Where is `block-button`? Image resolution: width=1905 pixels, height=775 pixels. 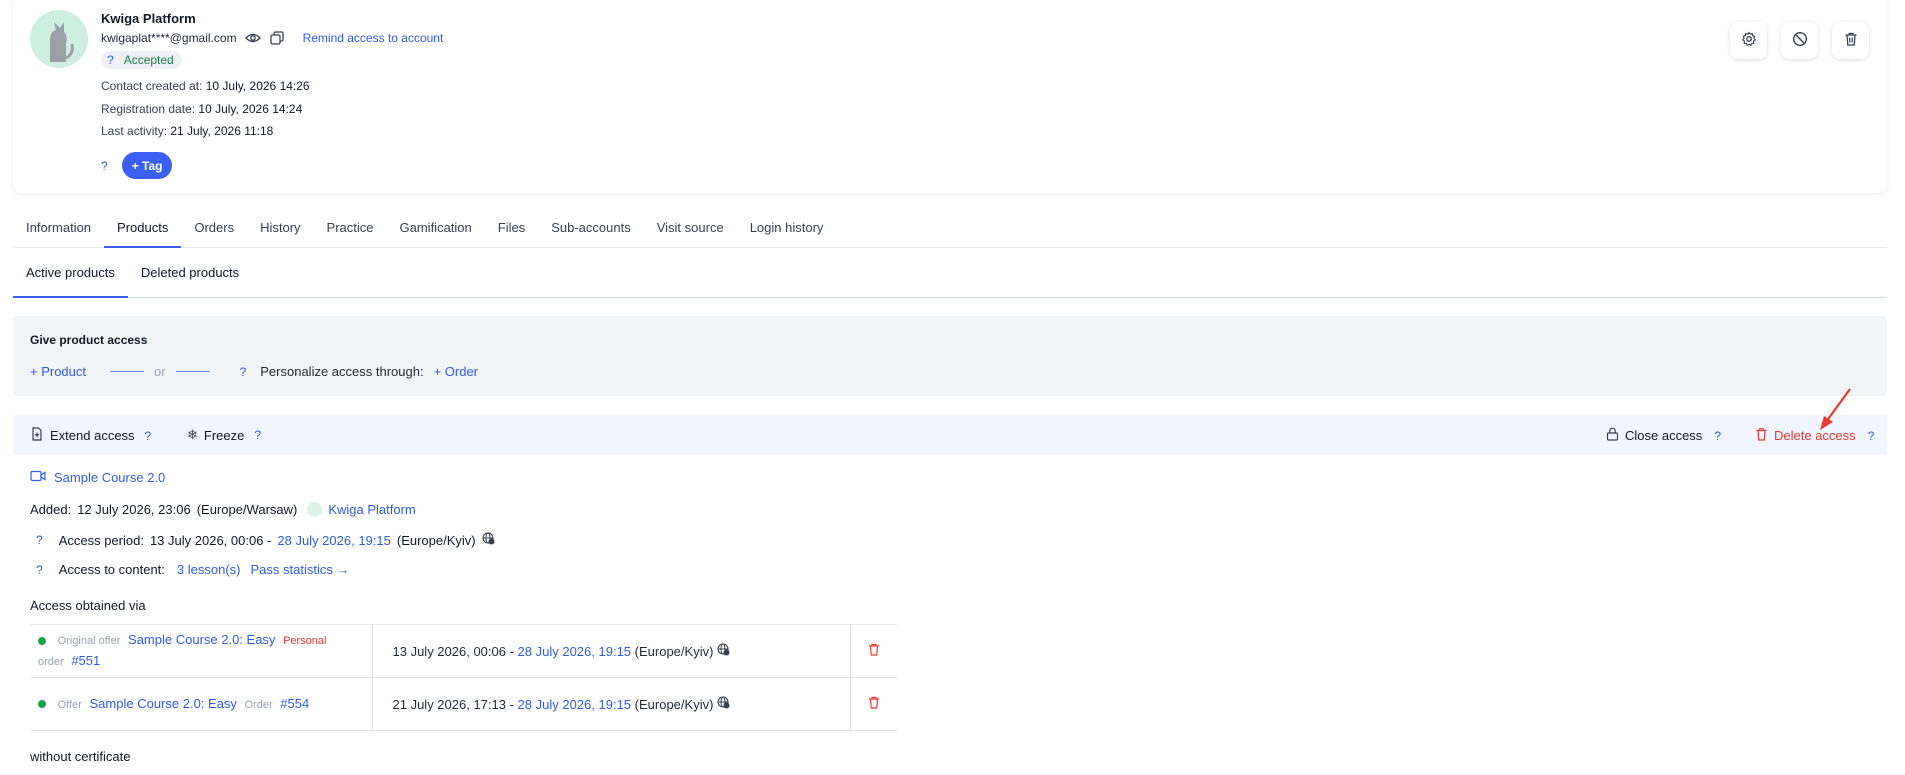 block-button is located at coordinates (1799, 40).